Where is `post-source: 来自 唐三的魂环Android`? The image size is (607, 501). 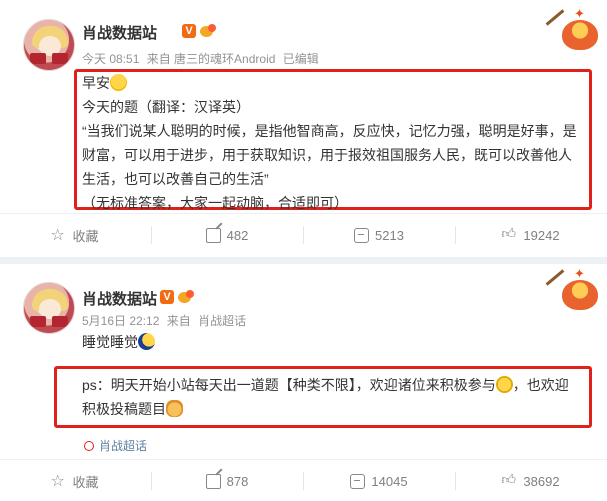 post-source: 来自 唐三的魂环Android is located at coordinates (211, 59).